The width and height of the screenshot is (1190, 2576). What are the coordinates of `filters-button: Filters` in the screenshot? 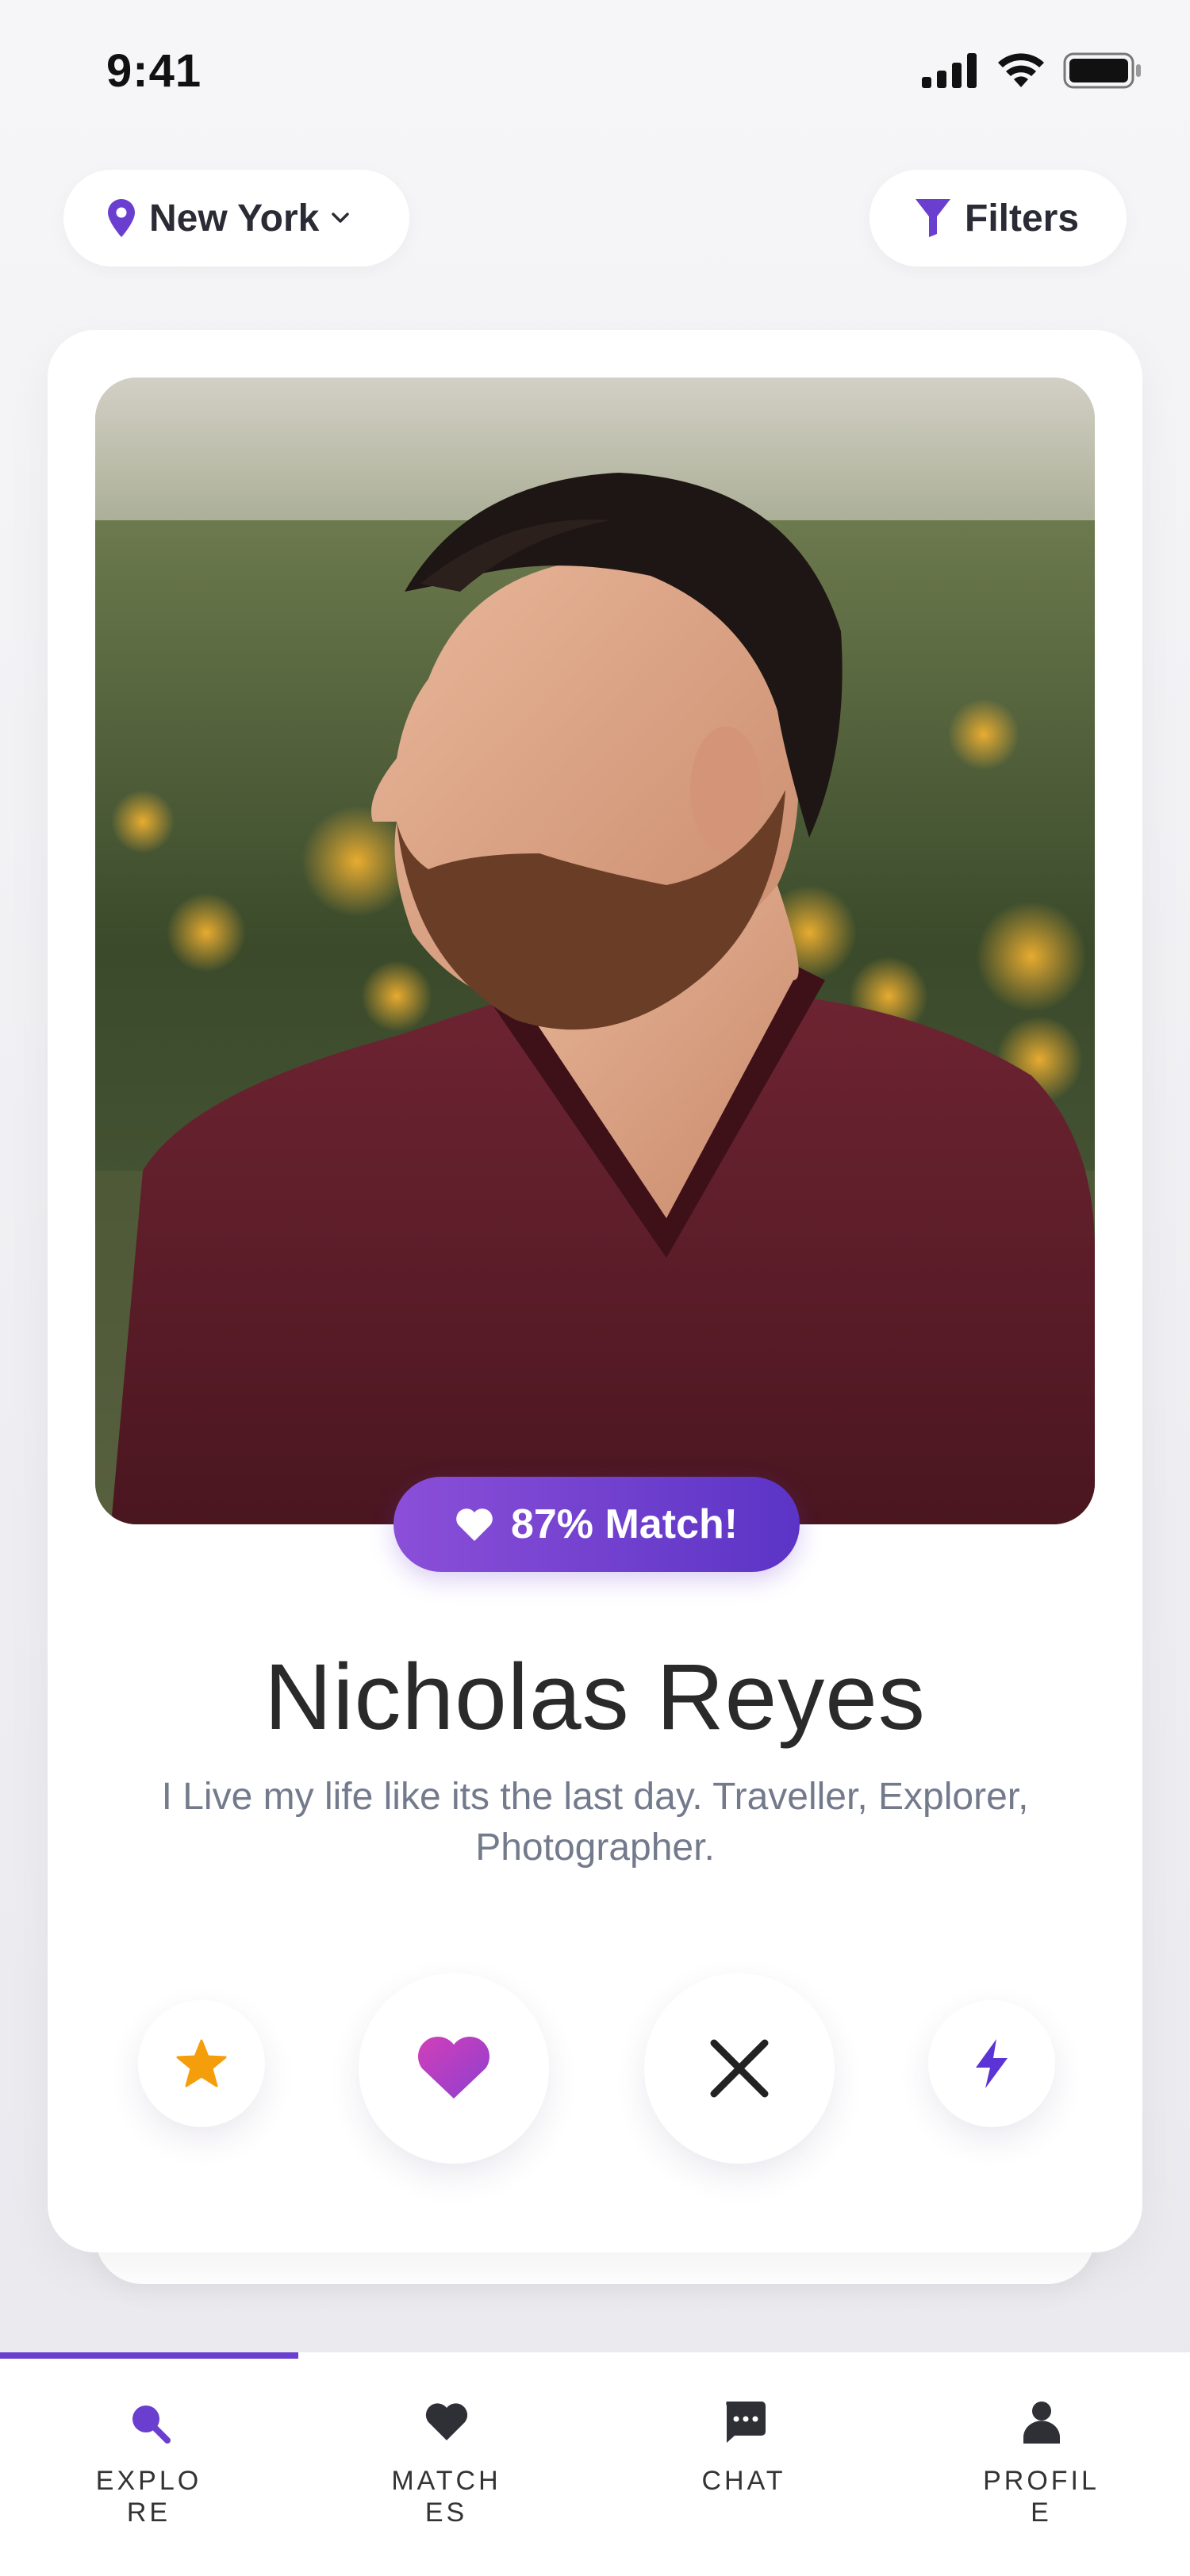 It's located at (998, 218).